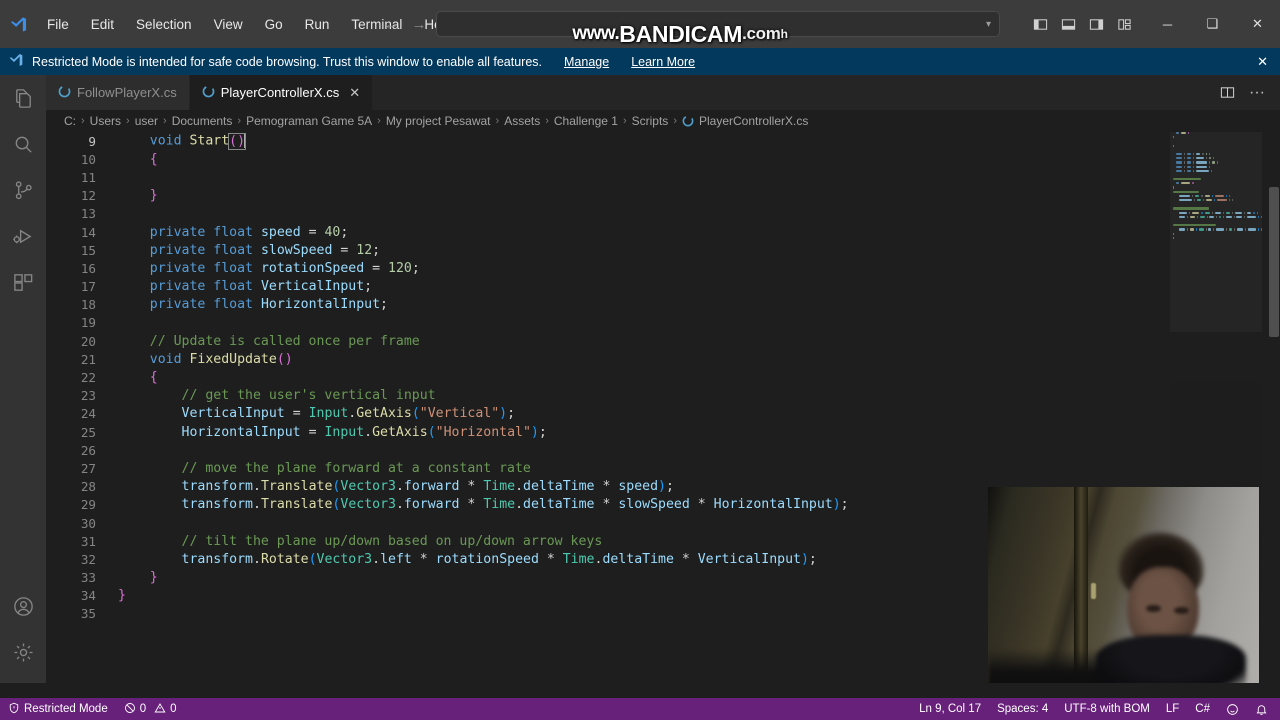 The width and height of the screenshot is (1280, 720). I want to click on code-line: 13, so click(663, 214).